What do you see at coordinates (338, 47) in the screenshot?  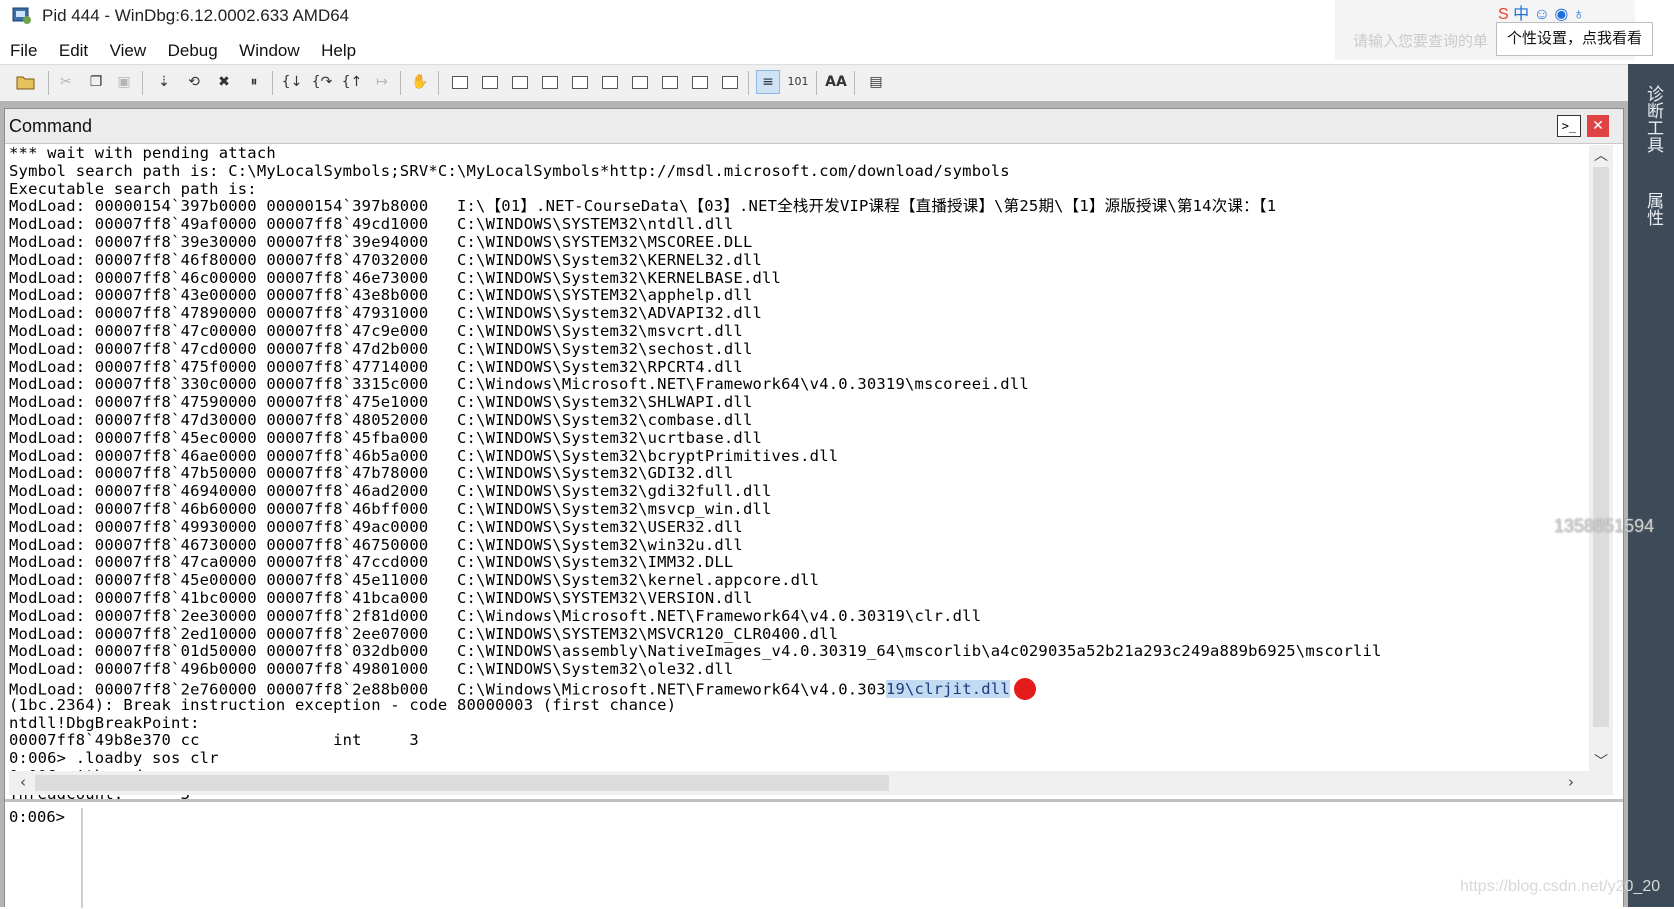 I see `menu-help: Help` at bounding box center [338, 47].